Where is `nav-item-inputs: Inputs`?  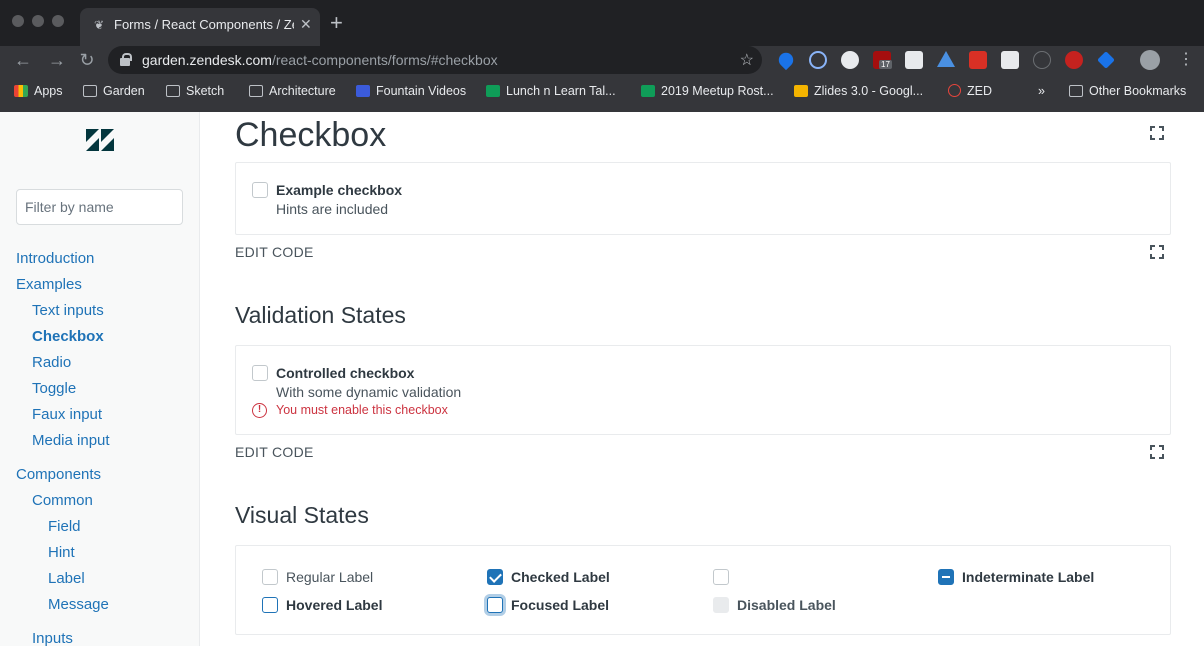 nav-item-inputs: Inputs is located at coordinates (52, 638).